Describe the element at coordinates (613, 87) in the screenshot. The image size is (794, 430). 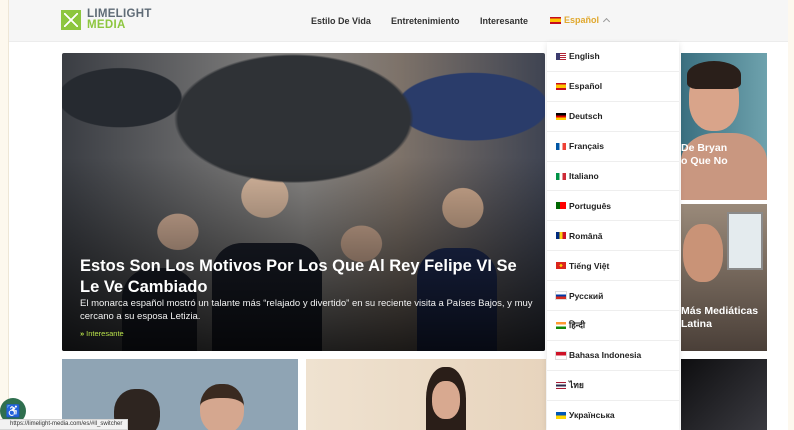
I see `language-option-espanol: Español` at that location.